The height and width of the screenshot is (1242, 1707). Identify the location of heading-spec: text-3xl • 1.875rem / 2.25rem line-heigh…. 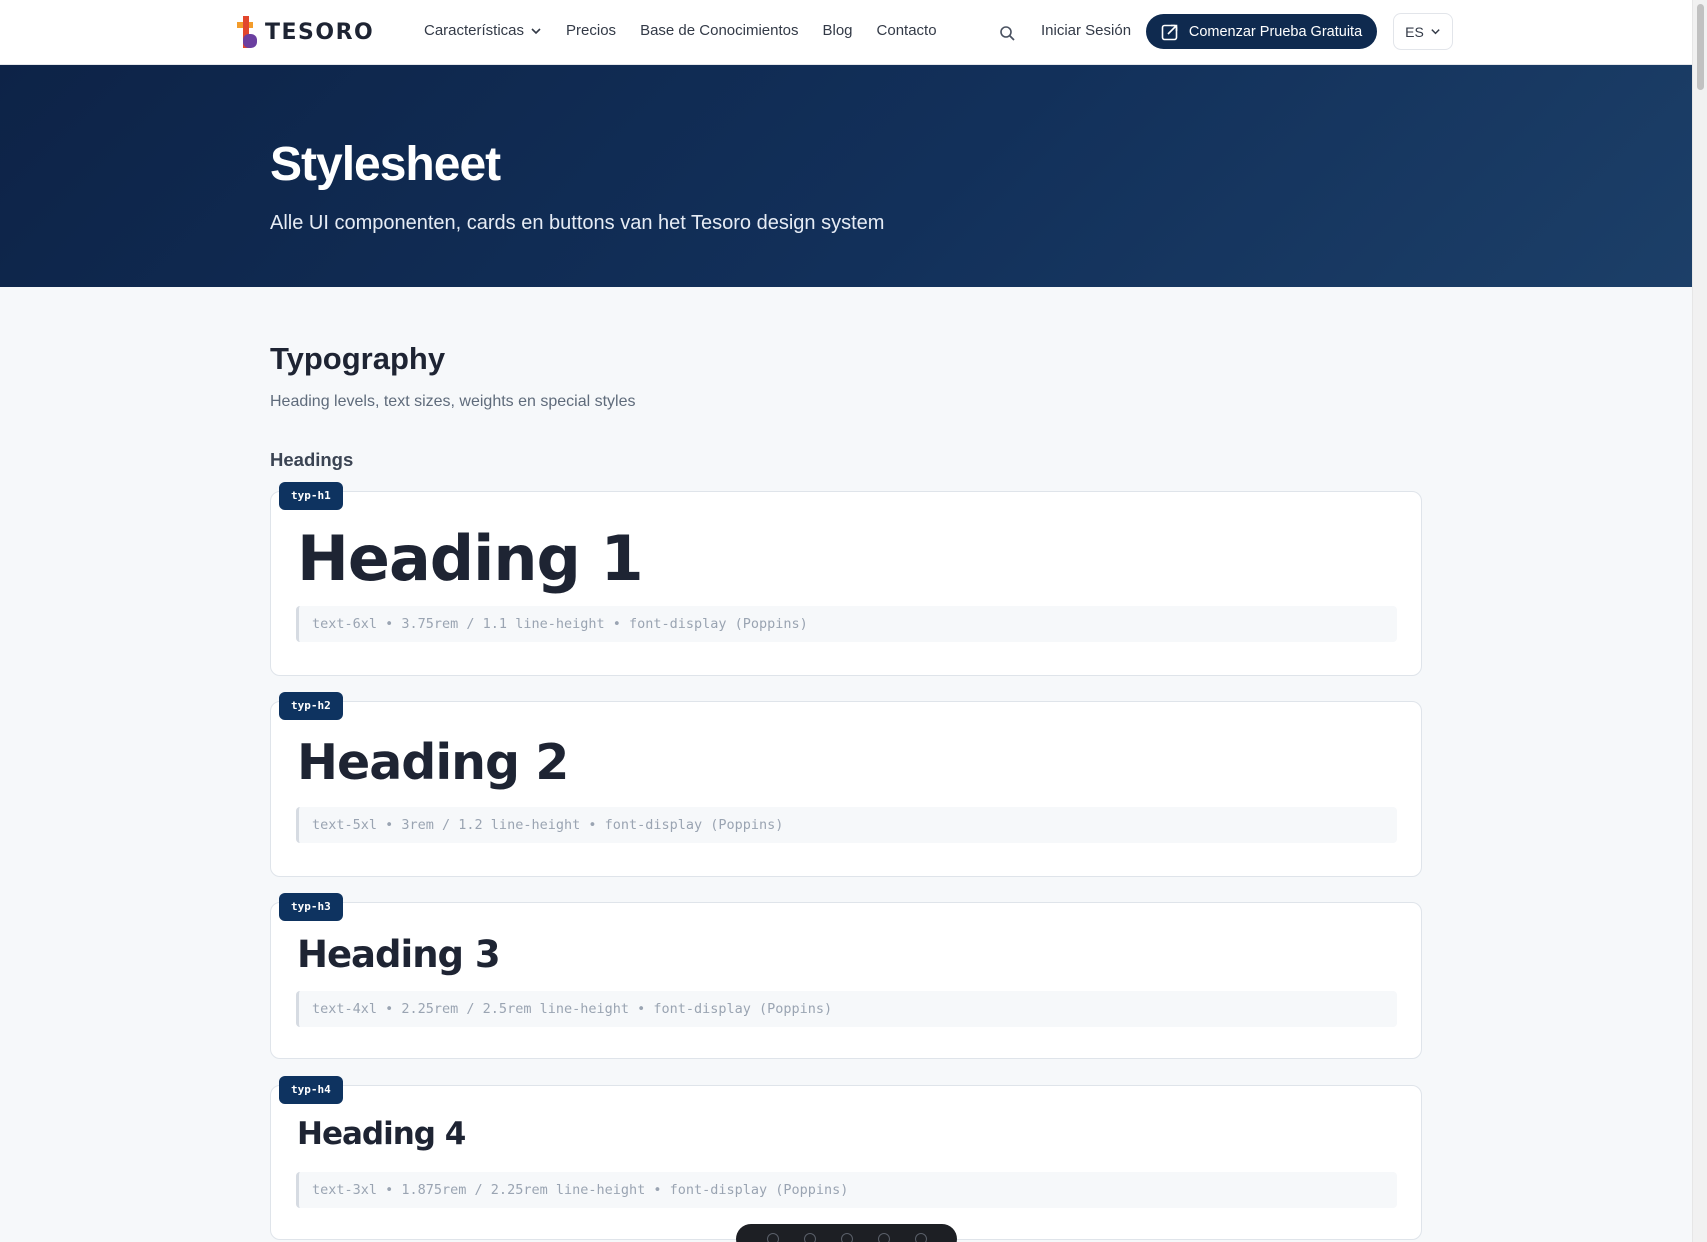
(846, 1190).